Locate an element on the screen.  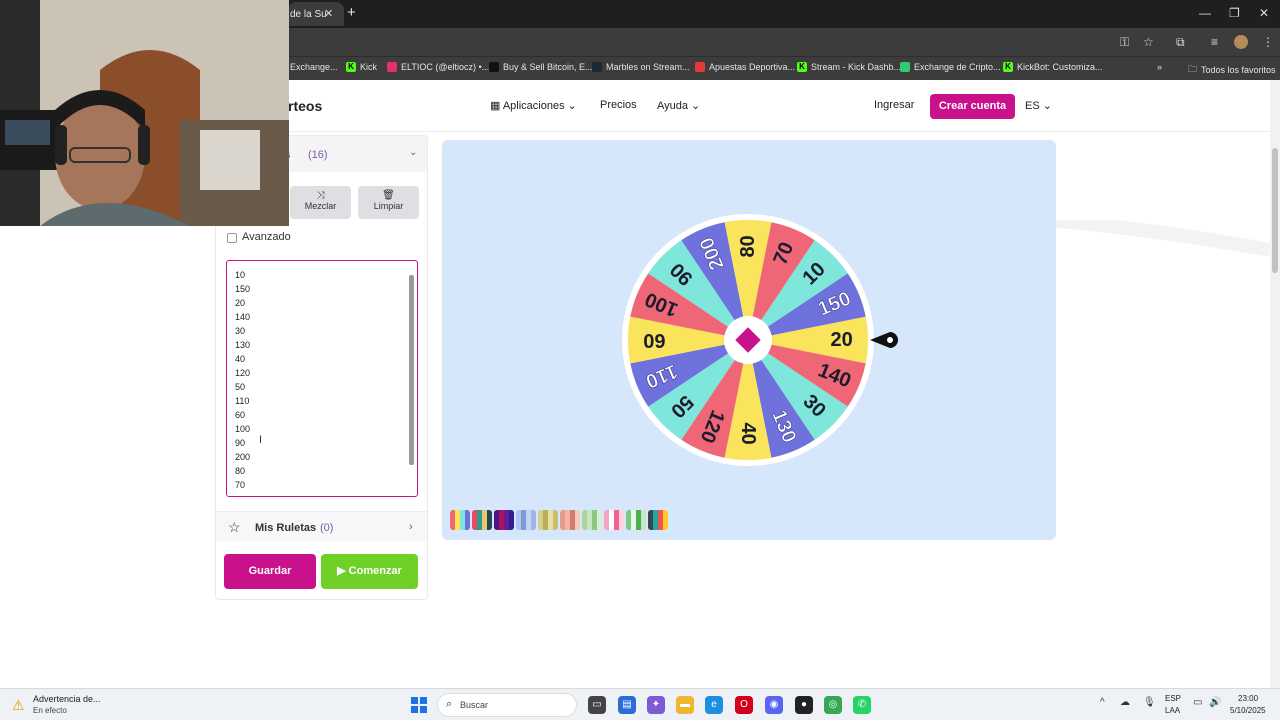
save-button: Guardar is located at coordinates (270, 571).